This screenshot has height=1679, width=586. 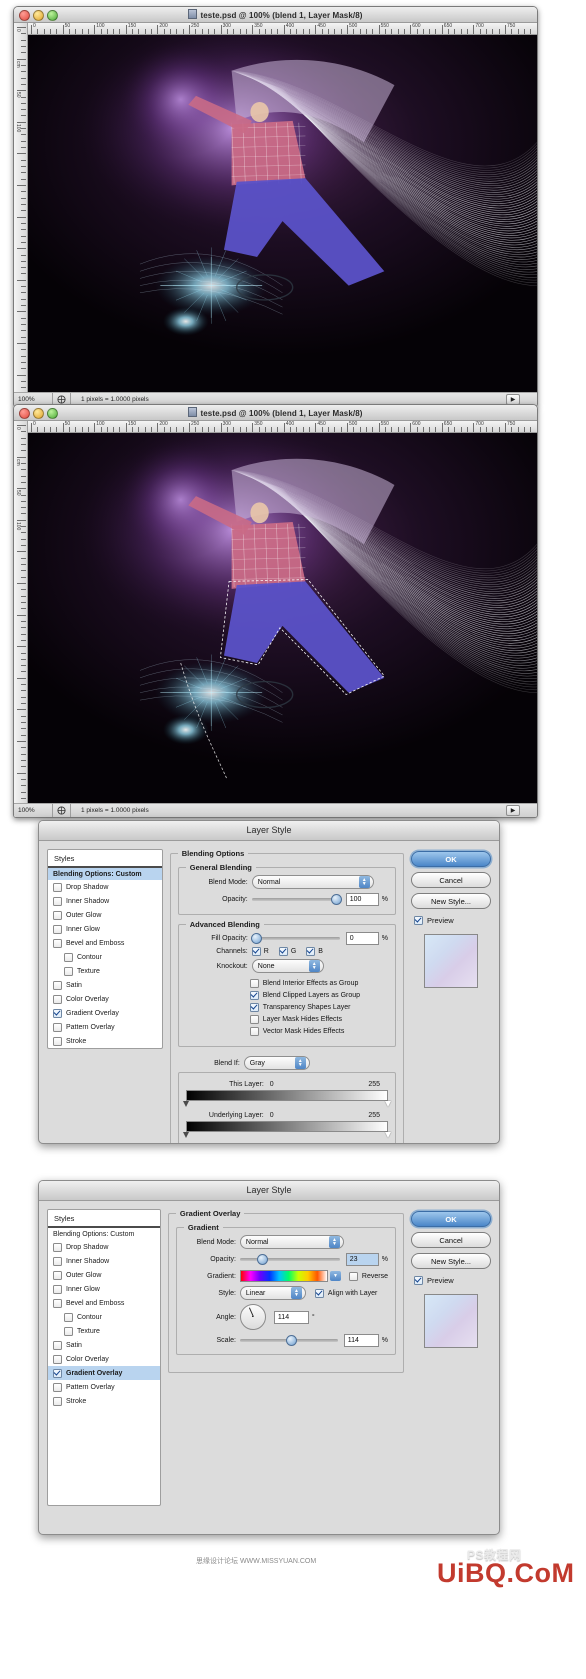 I want to click on this-layer-black-marker, so click(x=185, y=1104).